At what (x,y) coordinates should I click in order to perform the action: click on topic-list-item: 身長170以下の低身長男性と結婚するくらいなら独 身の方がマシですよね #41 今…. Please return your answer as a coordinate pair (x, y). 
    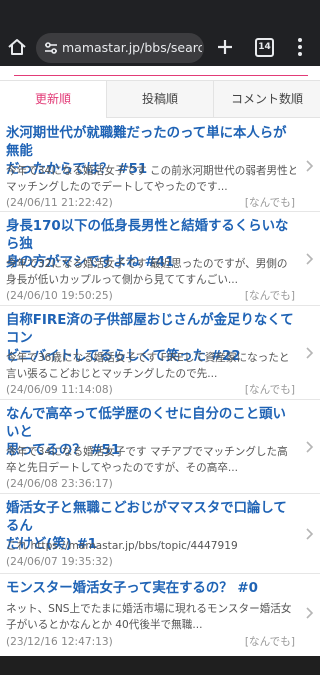
    Looking at the image, I should click on (160, 259).